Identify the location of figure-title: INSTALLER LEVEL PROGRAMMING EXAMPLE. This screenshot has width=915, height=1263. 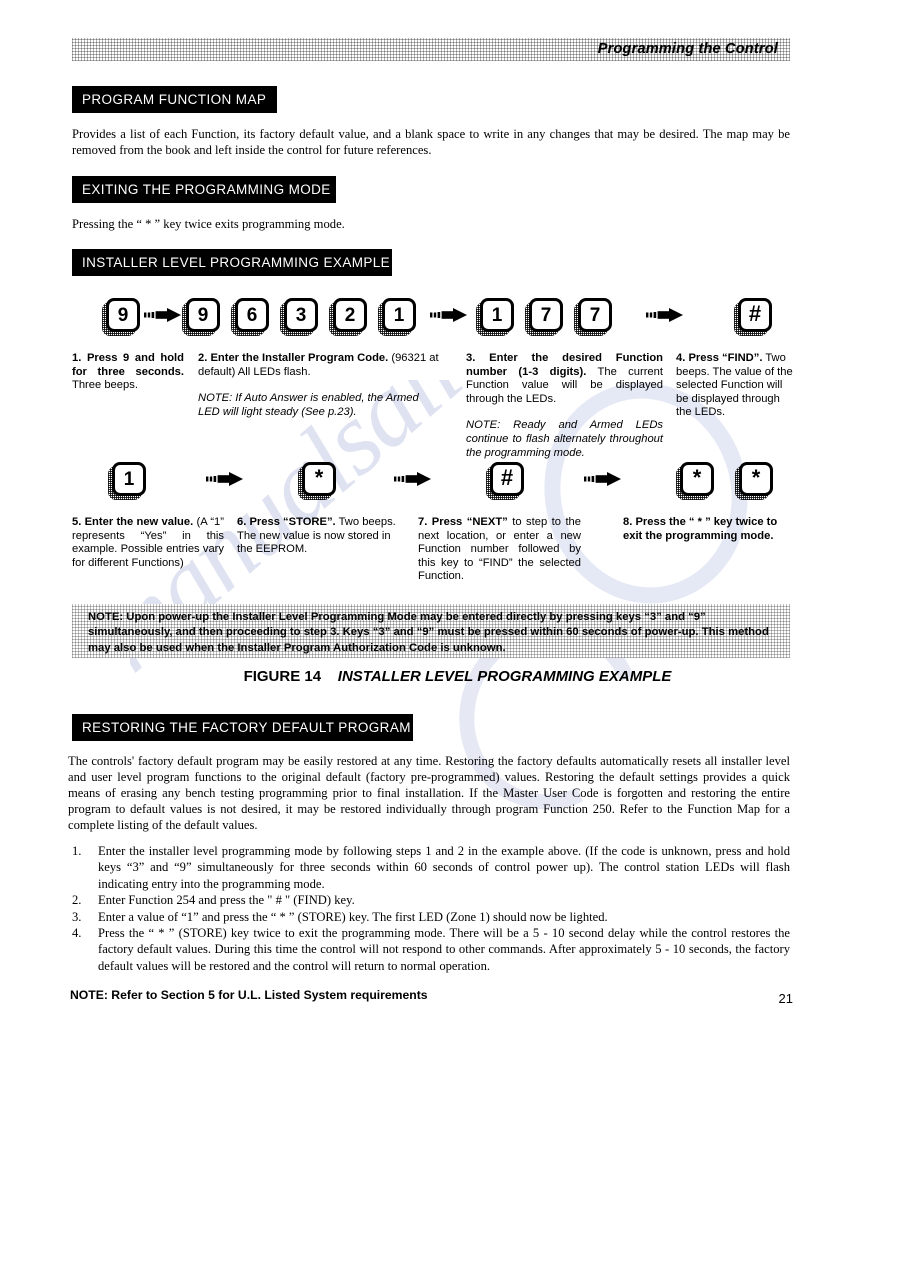
(504, 676).